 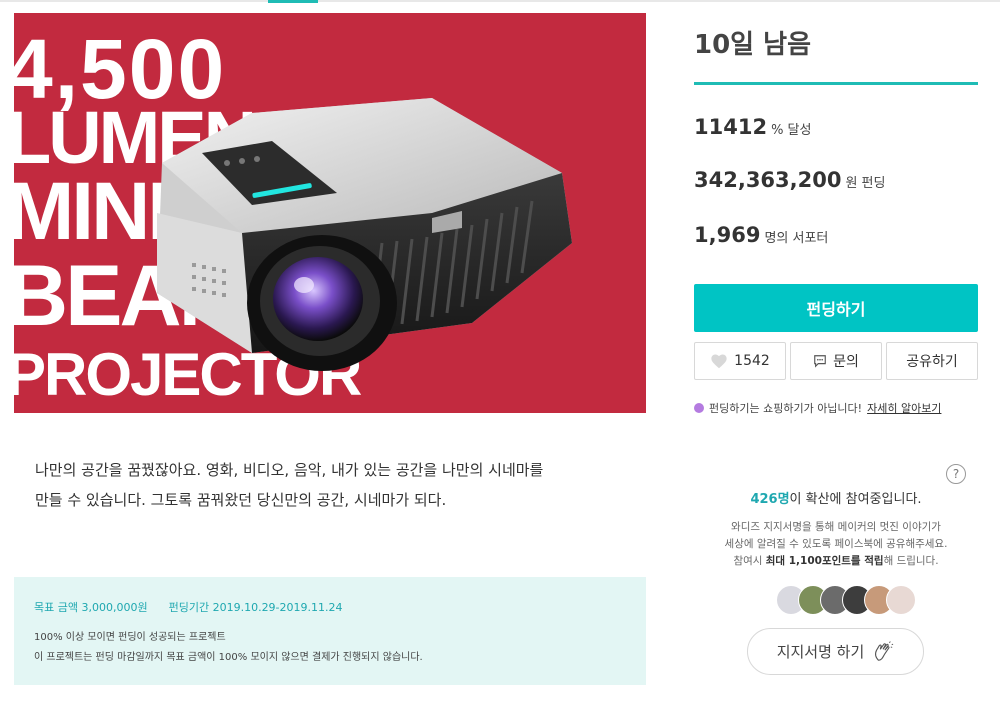 I want to click on fund-button: 펀딩하기, so click(x=836, y=308).